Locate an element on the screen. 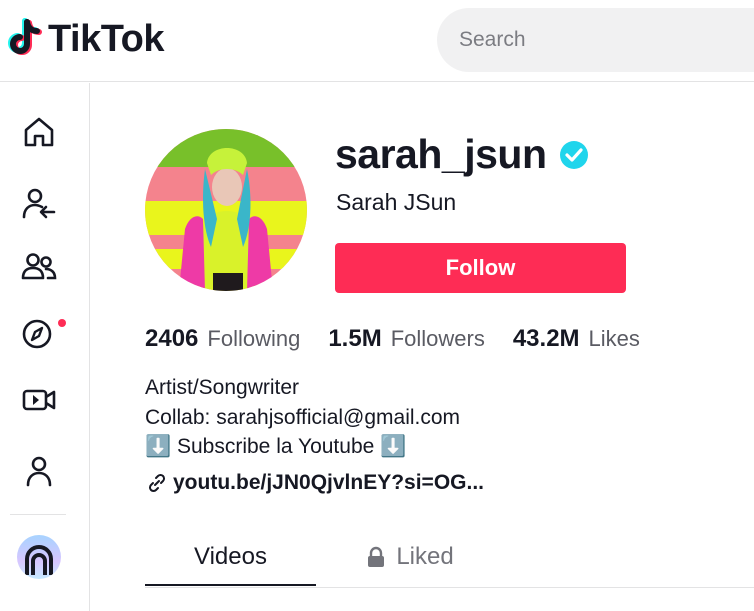 The height and width of the screenshot is (611, 754). tab-liked: Liked is located at coordinates (410, 557).